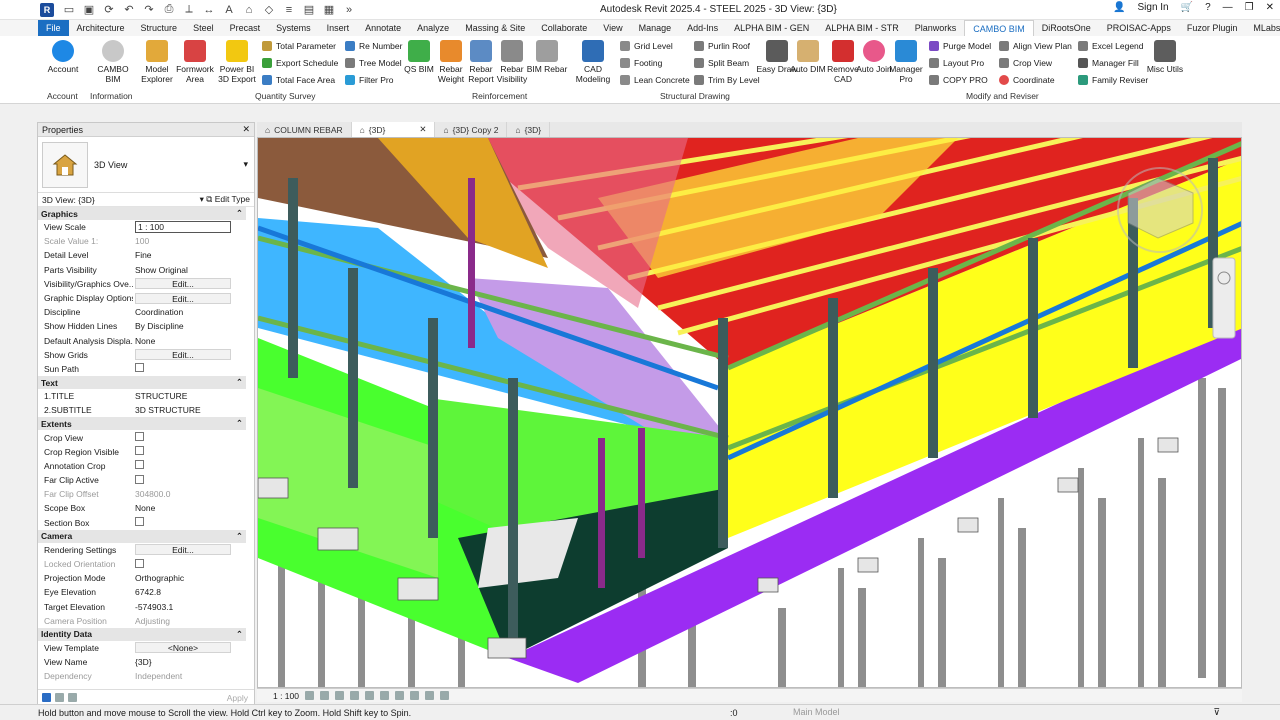 This screenshot has height=720, width=1280. Describe the element at coordinates (1025, 63) in the screenshot. I see `crop-view-button: Crop View` at that location.